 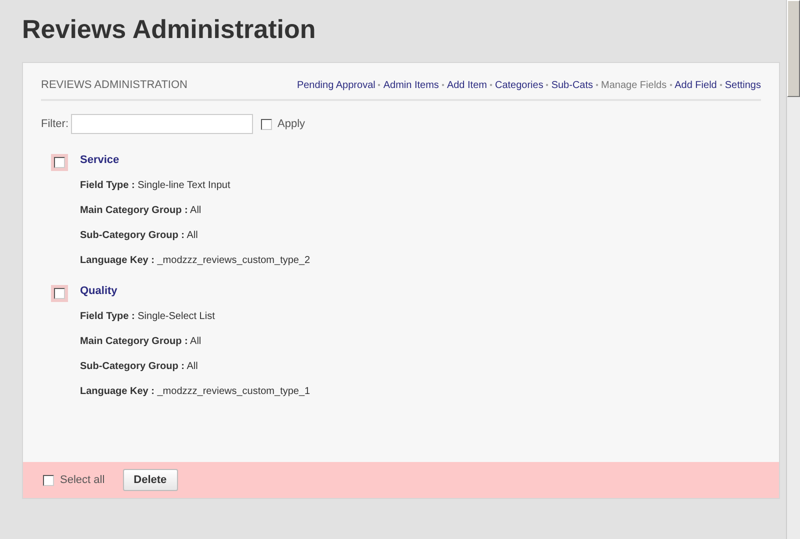 I want to click on select-all-label: Select all, so click(x=82, y=480).